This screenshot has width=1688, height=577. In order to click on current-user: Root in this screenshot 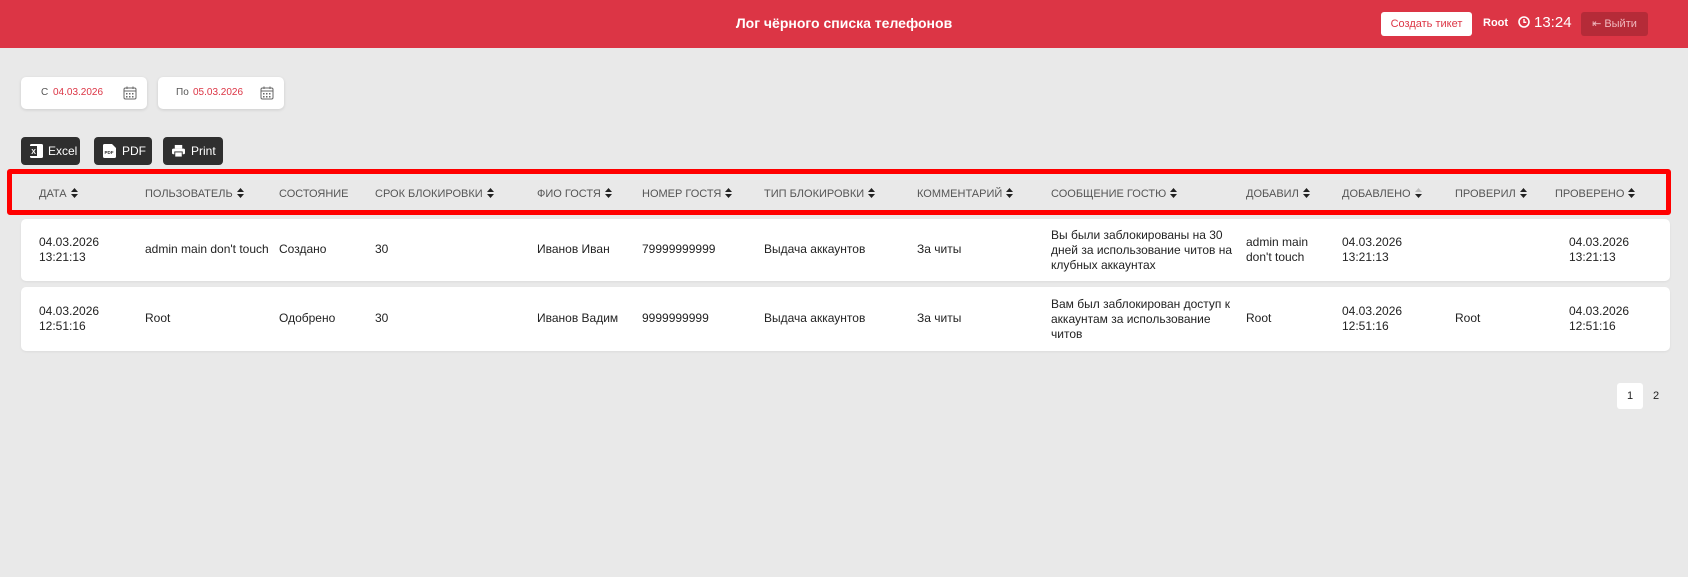, I will do `click(1496, 23)`.